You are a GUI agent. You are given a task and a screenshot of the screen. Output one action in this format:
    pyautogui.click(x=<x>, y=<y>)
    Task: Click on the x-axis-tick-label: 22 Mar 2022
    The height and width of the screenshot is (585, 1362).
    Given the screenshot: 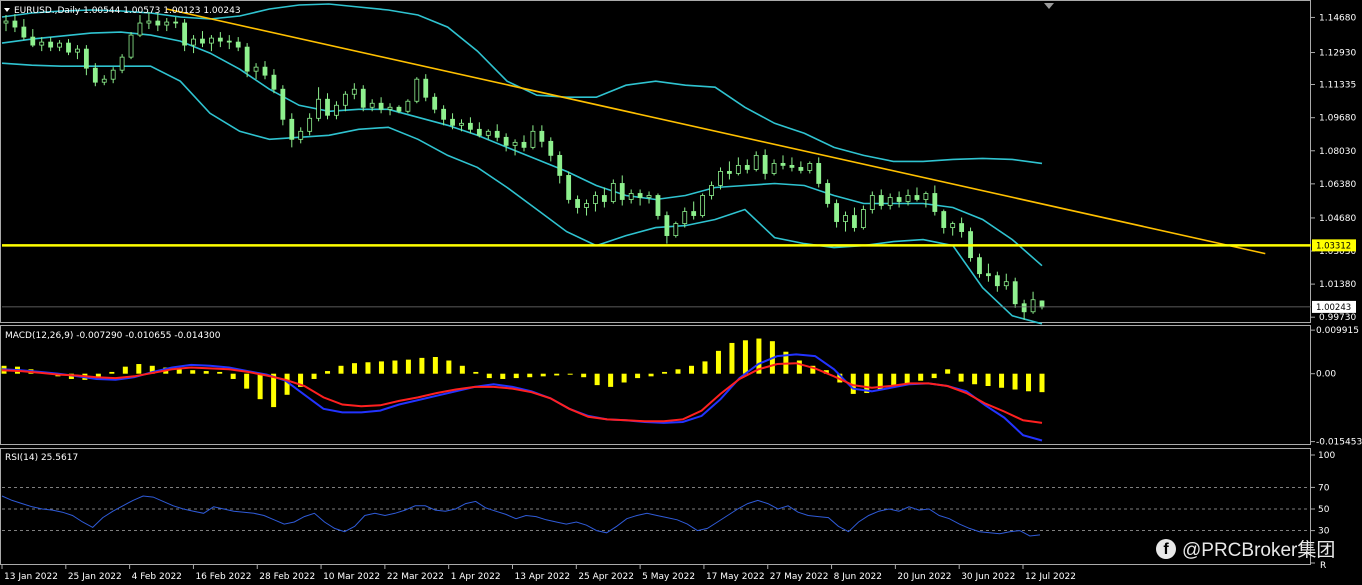 What is the action you would take?
    pyautogui.click(x=415, y=577)
    